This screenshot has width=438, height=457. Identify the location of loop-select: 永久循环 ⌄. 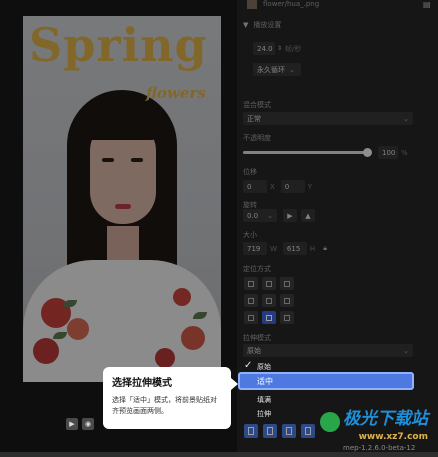
(277, 69).